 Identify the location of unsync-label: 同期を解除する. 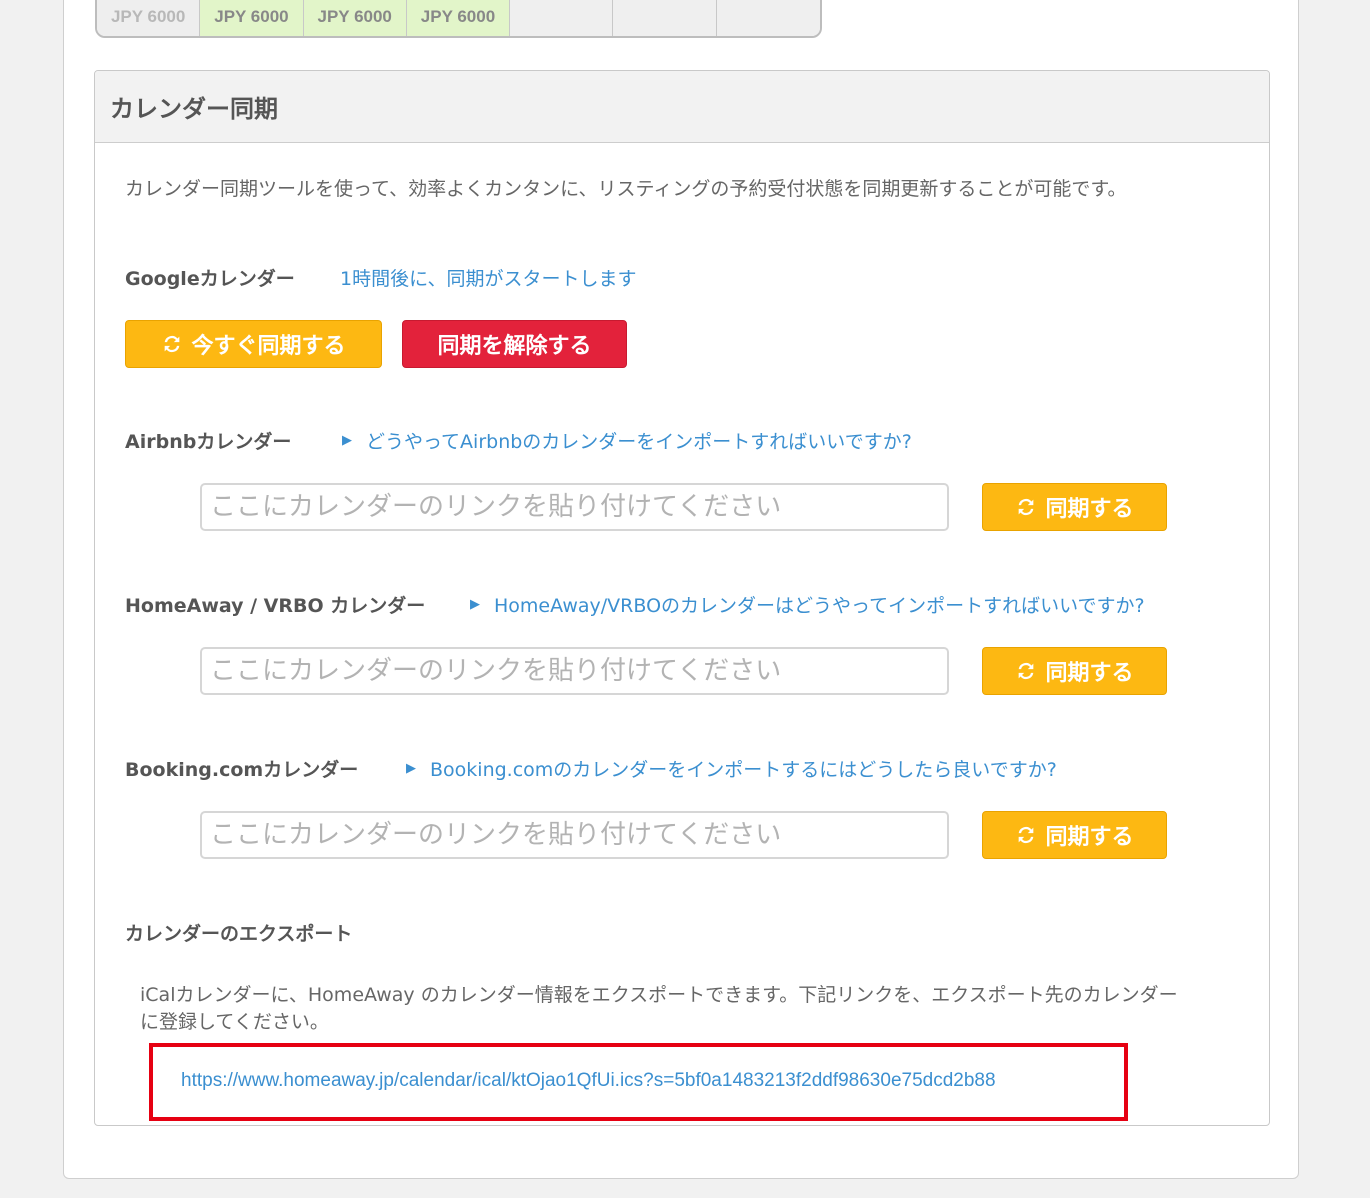
(514, 346).